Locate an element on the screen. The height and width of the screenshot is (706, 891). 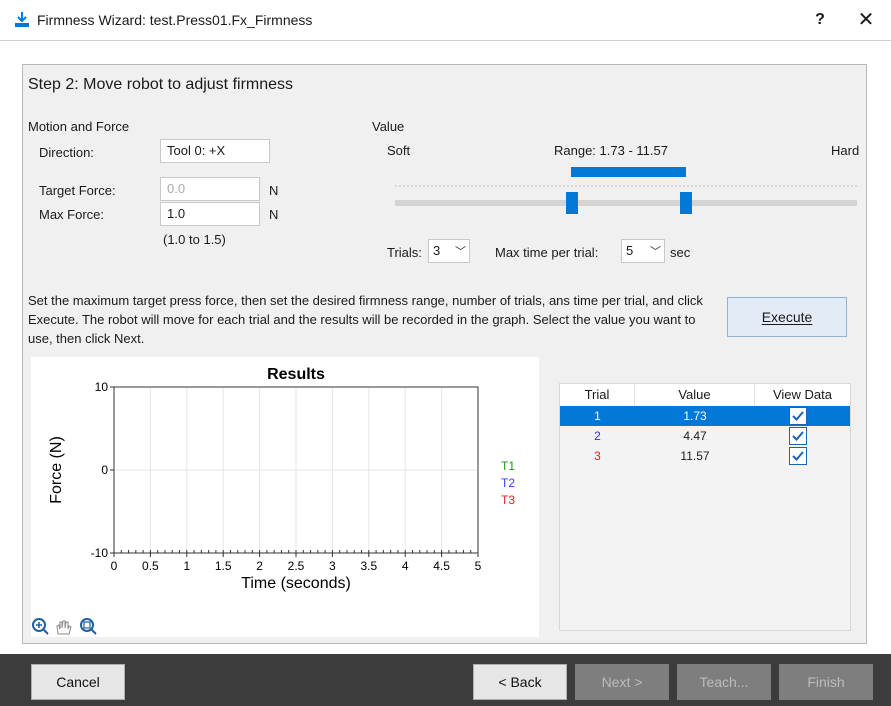
max-time-label: Max time per trial: is located at coordinates (547, 252).